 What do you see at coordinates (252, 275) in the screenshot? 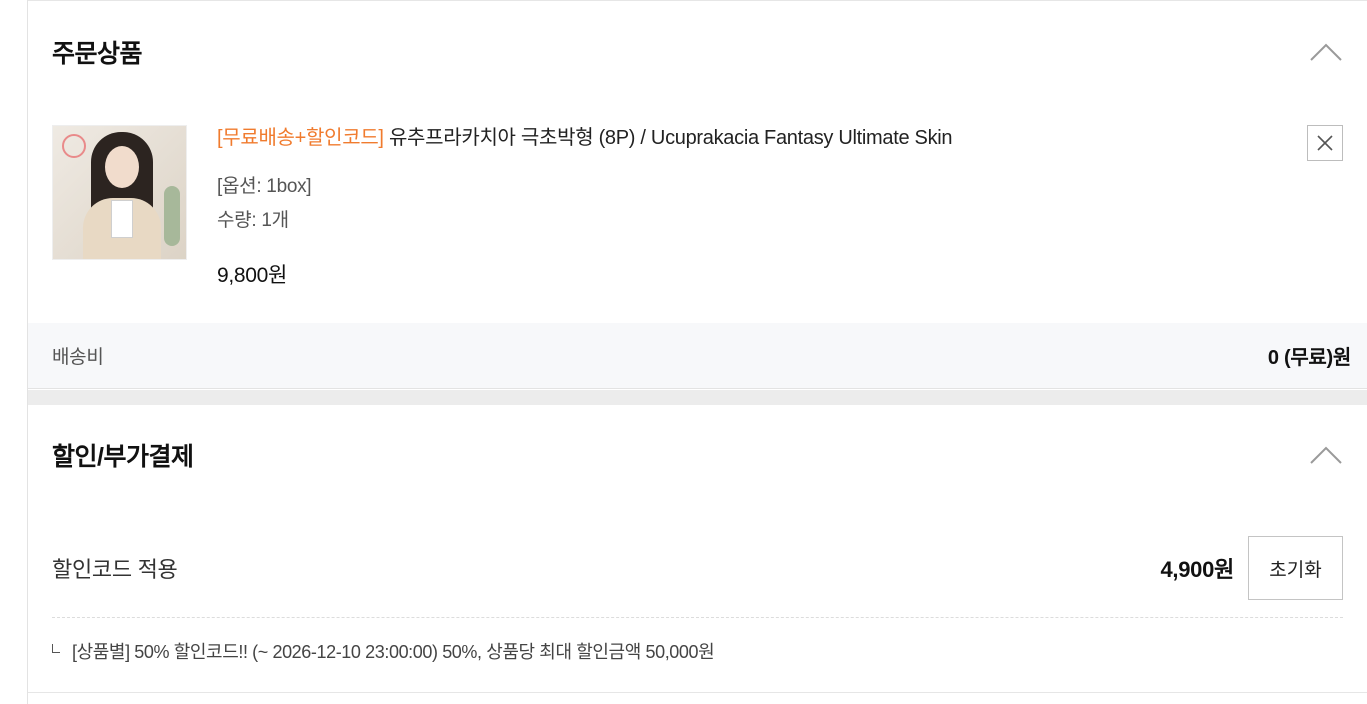
I see `product-price: 9,800원` at bounding box center [252, 275].